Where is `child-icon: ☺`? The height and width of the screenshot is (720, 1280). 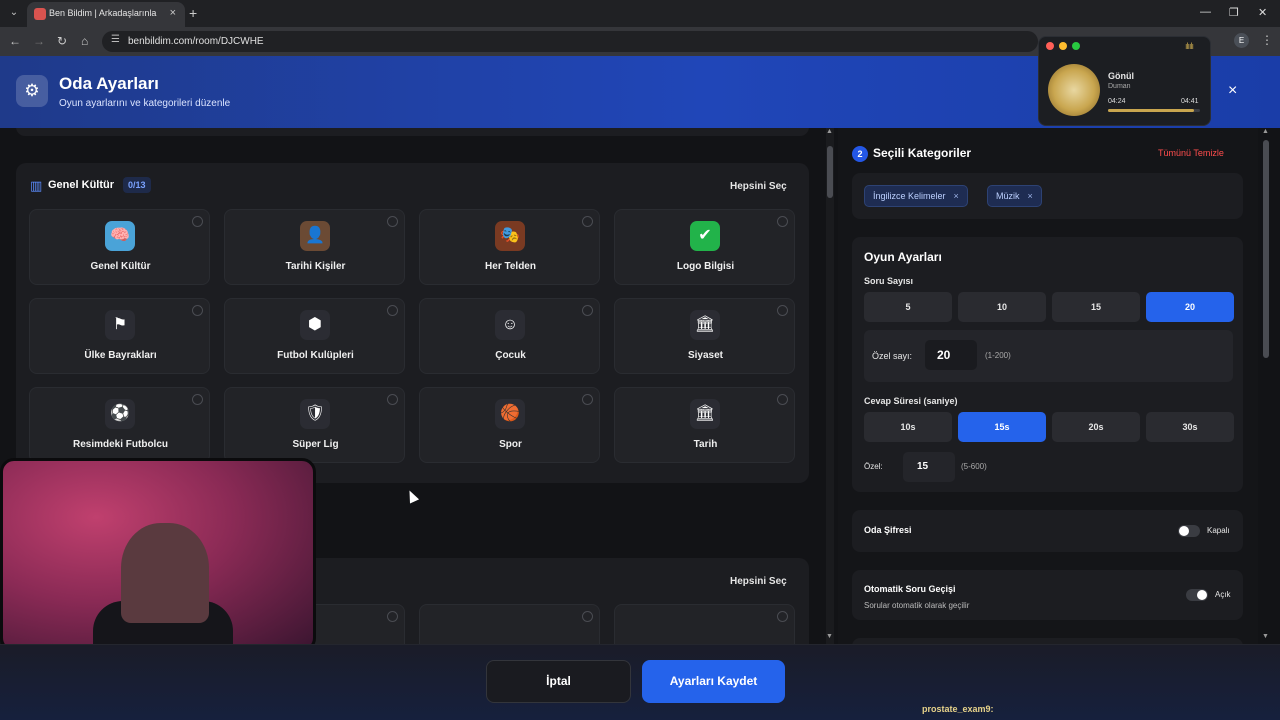
child-icon: ☺ is located at coordinates (510, 325).